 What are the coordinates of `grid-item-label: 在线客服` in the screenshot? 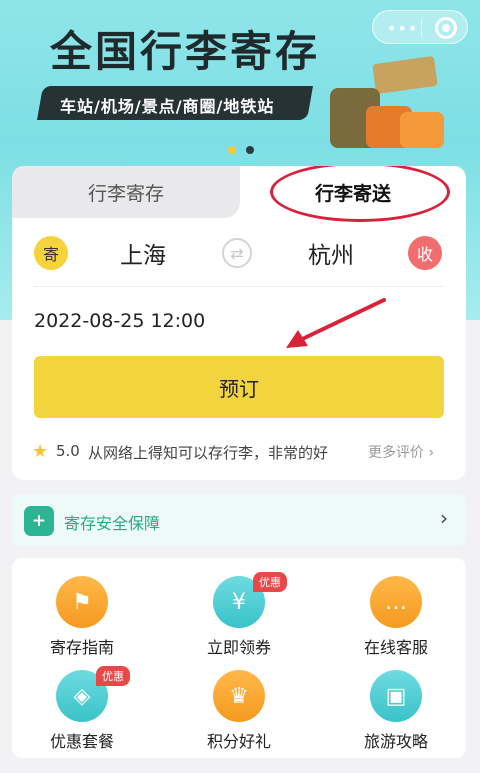 It's located at (395, 647).